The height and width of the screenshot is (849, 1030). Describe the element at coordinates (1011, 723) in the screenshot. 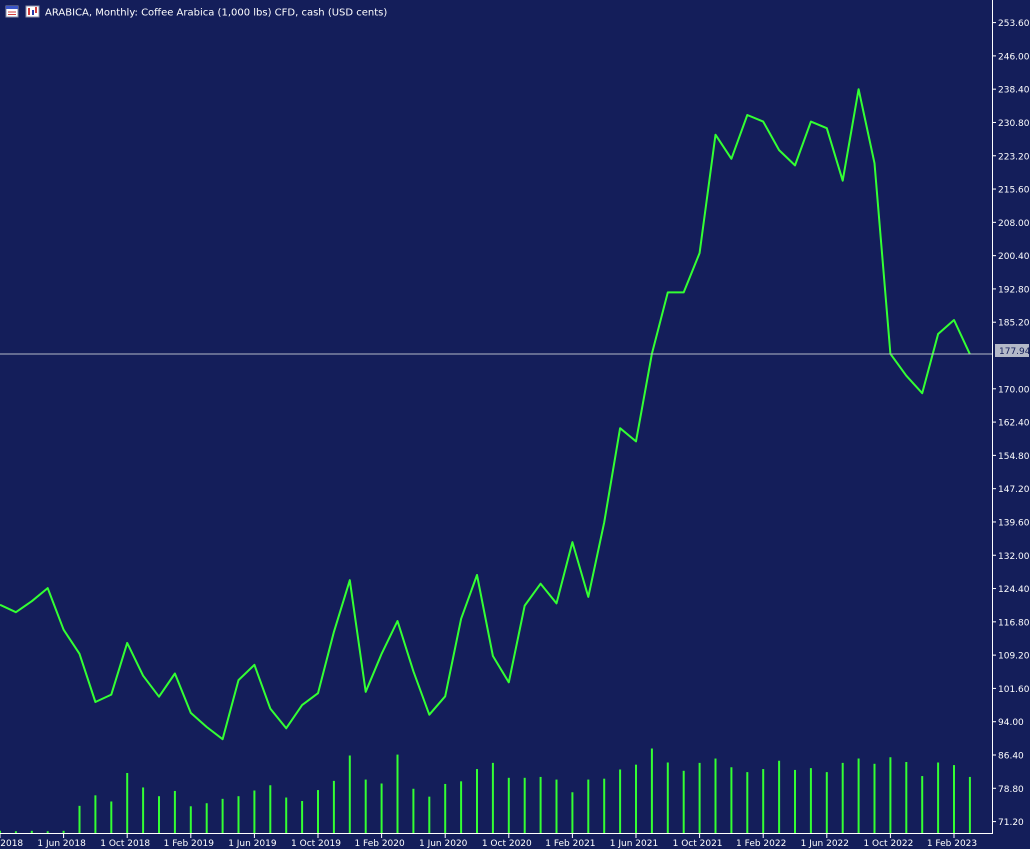

I see `y-tick-label: 94.00` at that location.